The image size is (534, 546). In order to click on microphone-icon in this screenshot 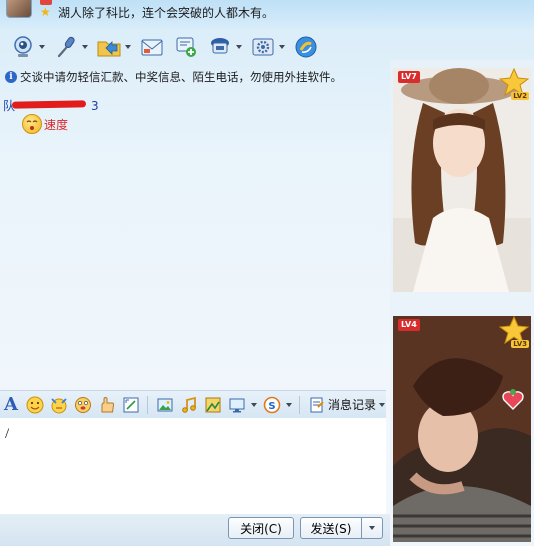, I will do `click(66, 47)`.